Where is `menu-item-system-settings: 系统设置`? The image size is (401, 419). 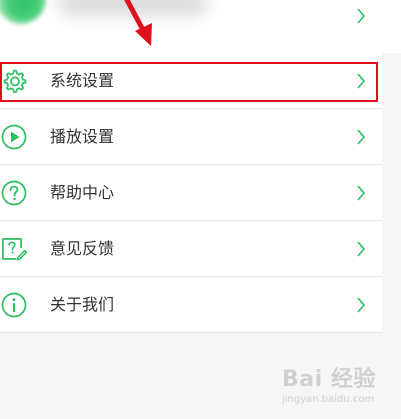 menu-item-system-settings: 系统设置 is located at coordinates (191, 81).